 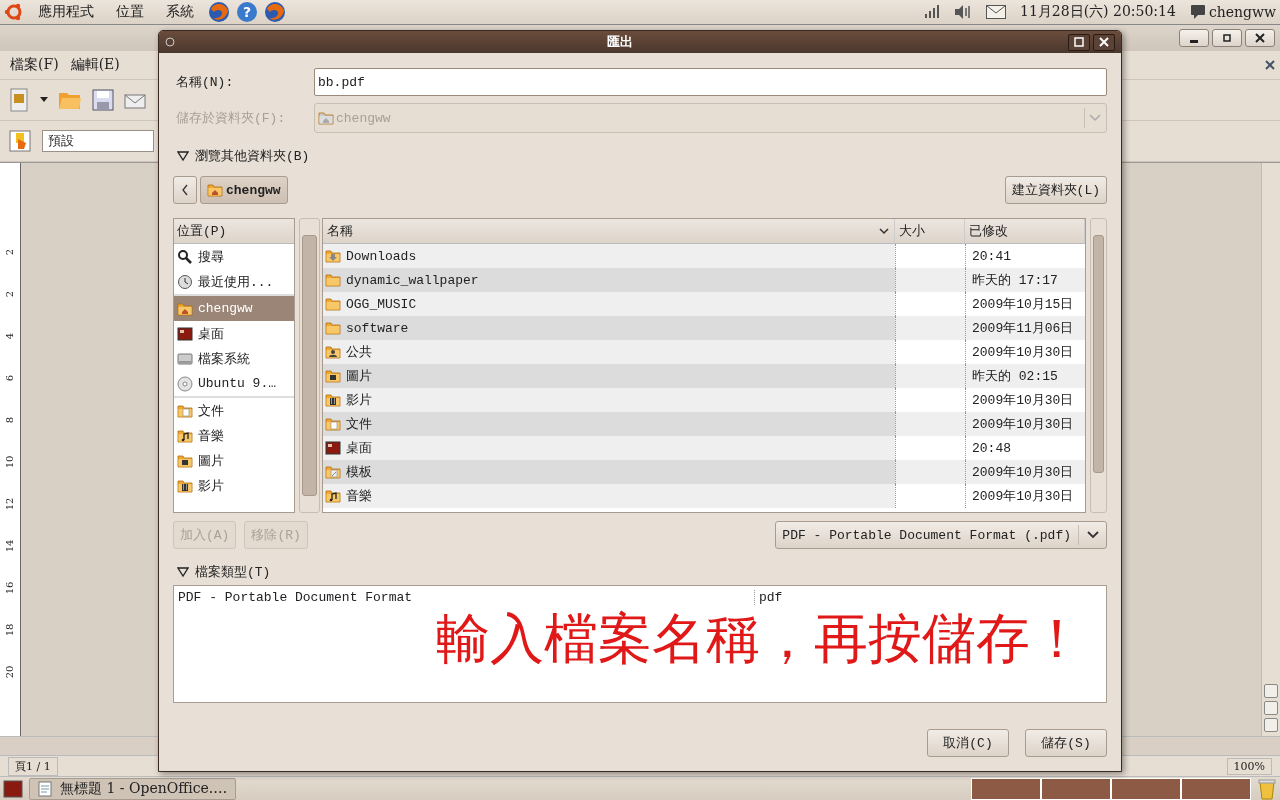 What do you see at coordinates (996, 12) in the screenshot?
I see `mail-icon` at bounding box center [996, 12].